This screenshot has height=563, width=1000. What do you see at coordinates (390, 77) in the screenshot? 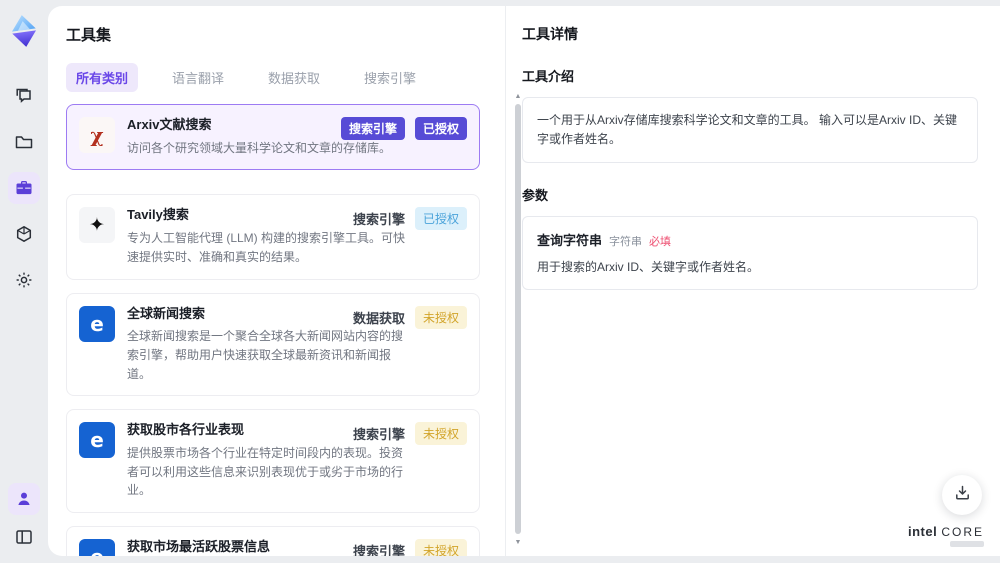
I see `tab-search-engine: 搜索引擎` at bounding box center [390, 77].